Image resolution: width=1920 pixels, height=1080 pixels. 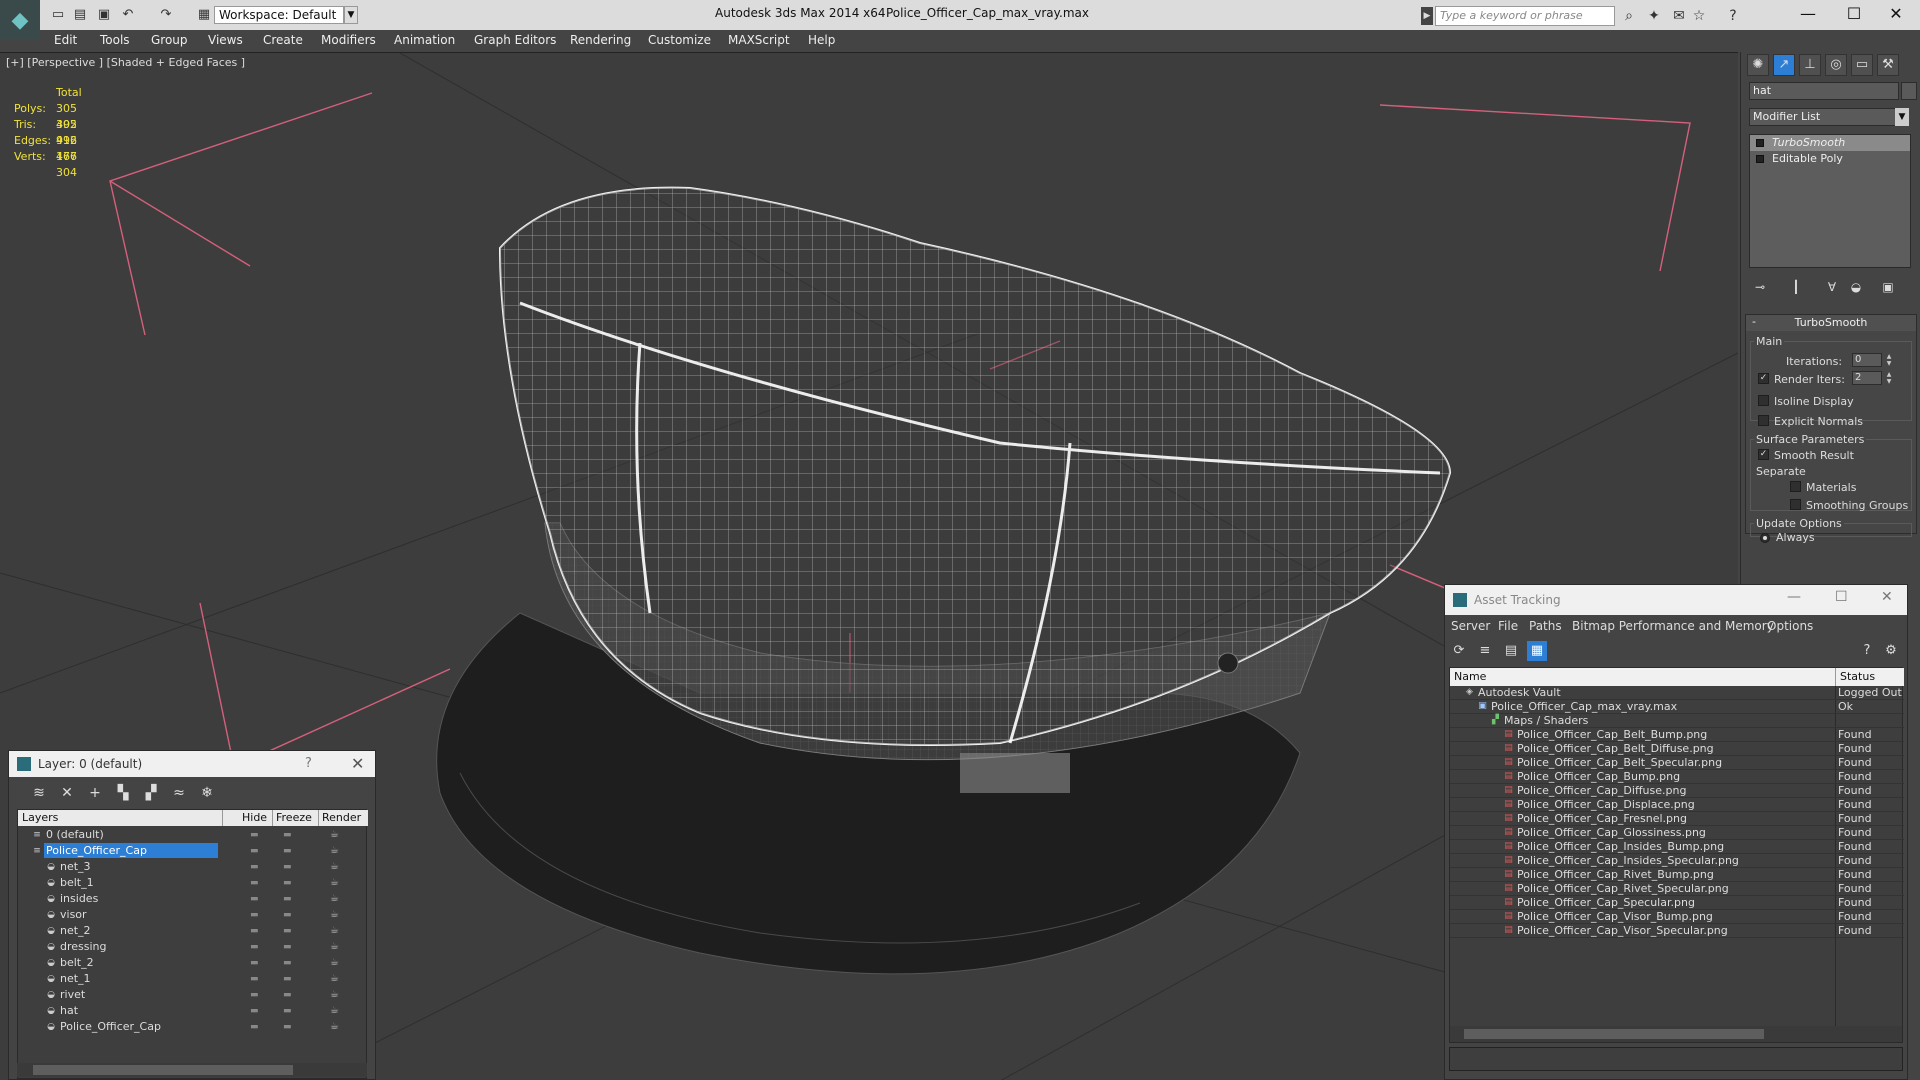 What do you see at coordinates (1830, 159) in the screenshot?
I see `stack-item-editable-poly: Editable Poly` at bounding box center [1830, 159].